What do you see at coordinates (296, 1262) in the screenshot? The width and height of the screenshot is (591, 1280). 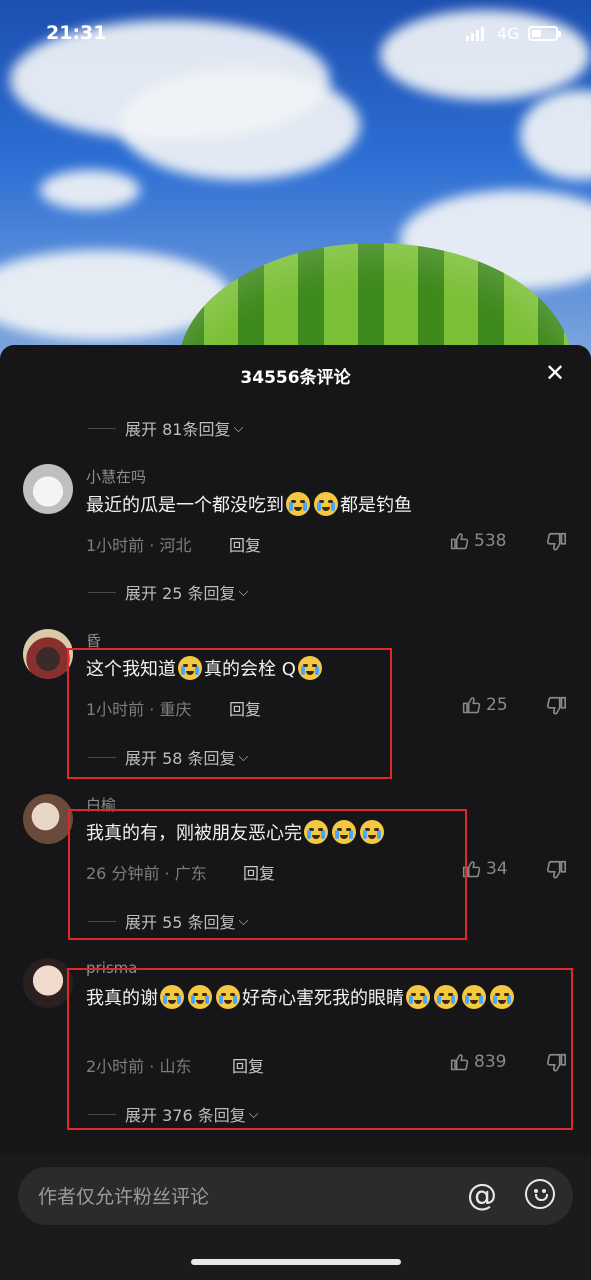 I see `home-indicator` at bounding box center [296, 1262].